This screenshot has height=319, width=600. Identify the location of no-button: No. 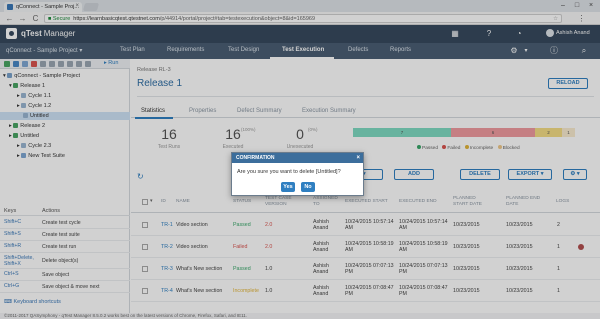
(308, 187).